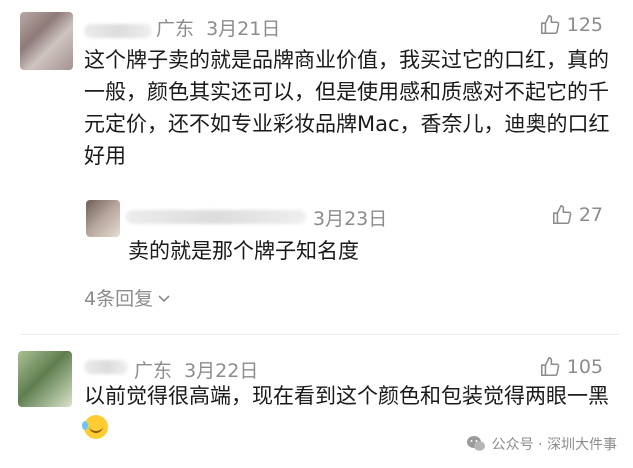 Image resolution: width=633 pixels, height=468 pixels. I want to click on comment-meta: 广东 3月21日, so click(218, 27).